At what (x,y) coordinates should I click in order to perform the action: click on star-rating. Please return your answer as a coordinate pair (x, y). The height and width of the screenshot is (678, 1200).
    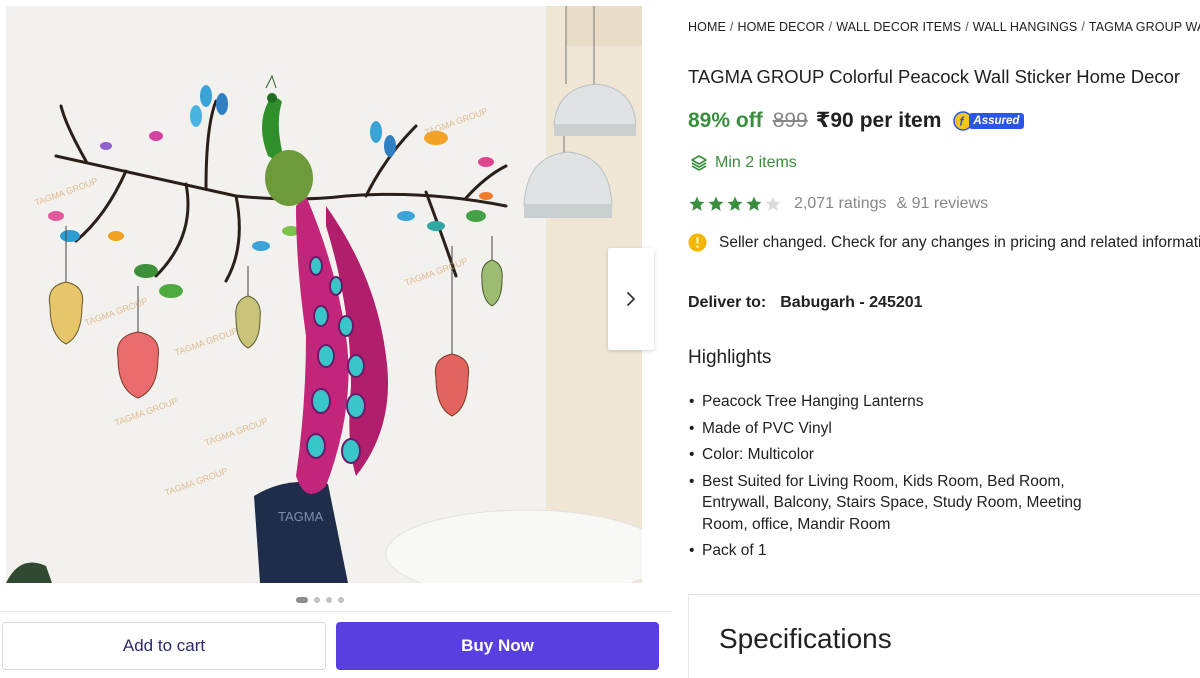
    Looking at the image, I should click on (735, 204).